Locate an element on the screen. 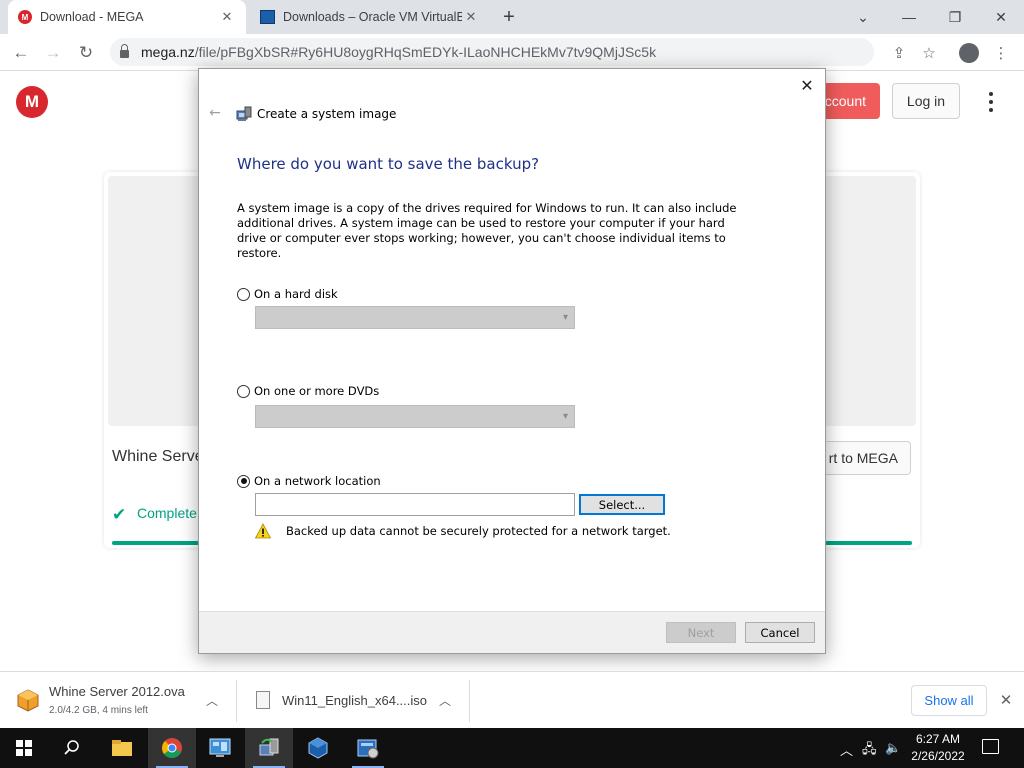 Image resolution: width=1024 pixels, height=768 pixels. tab-mega-download: M Download - MEGA ✕ is located at coordinates (127, 17).